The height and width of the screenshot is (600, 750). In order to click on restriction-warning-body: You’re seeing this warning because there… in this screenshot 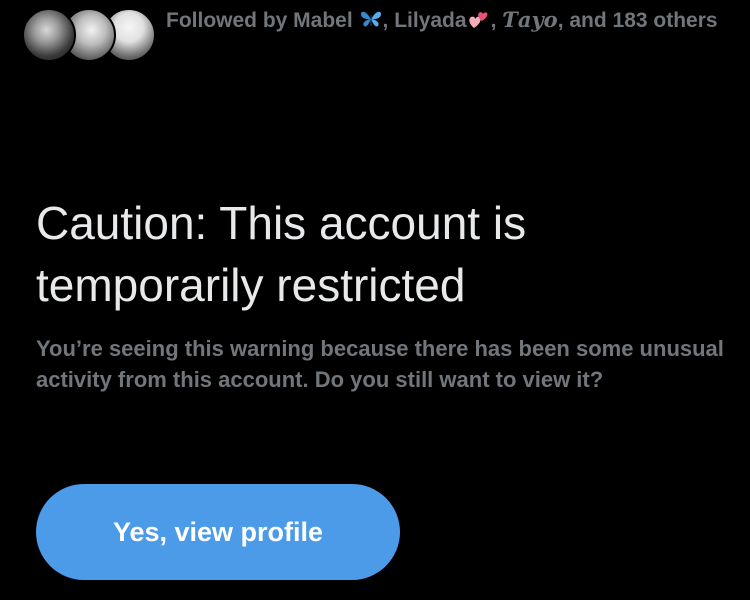, I will do `click(380, 364)`.